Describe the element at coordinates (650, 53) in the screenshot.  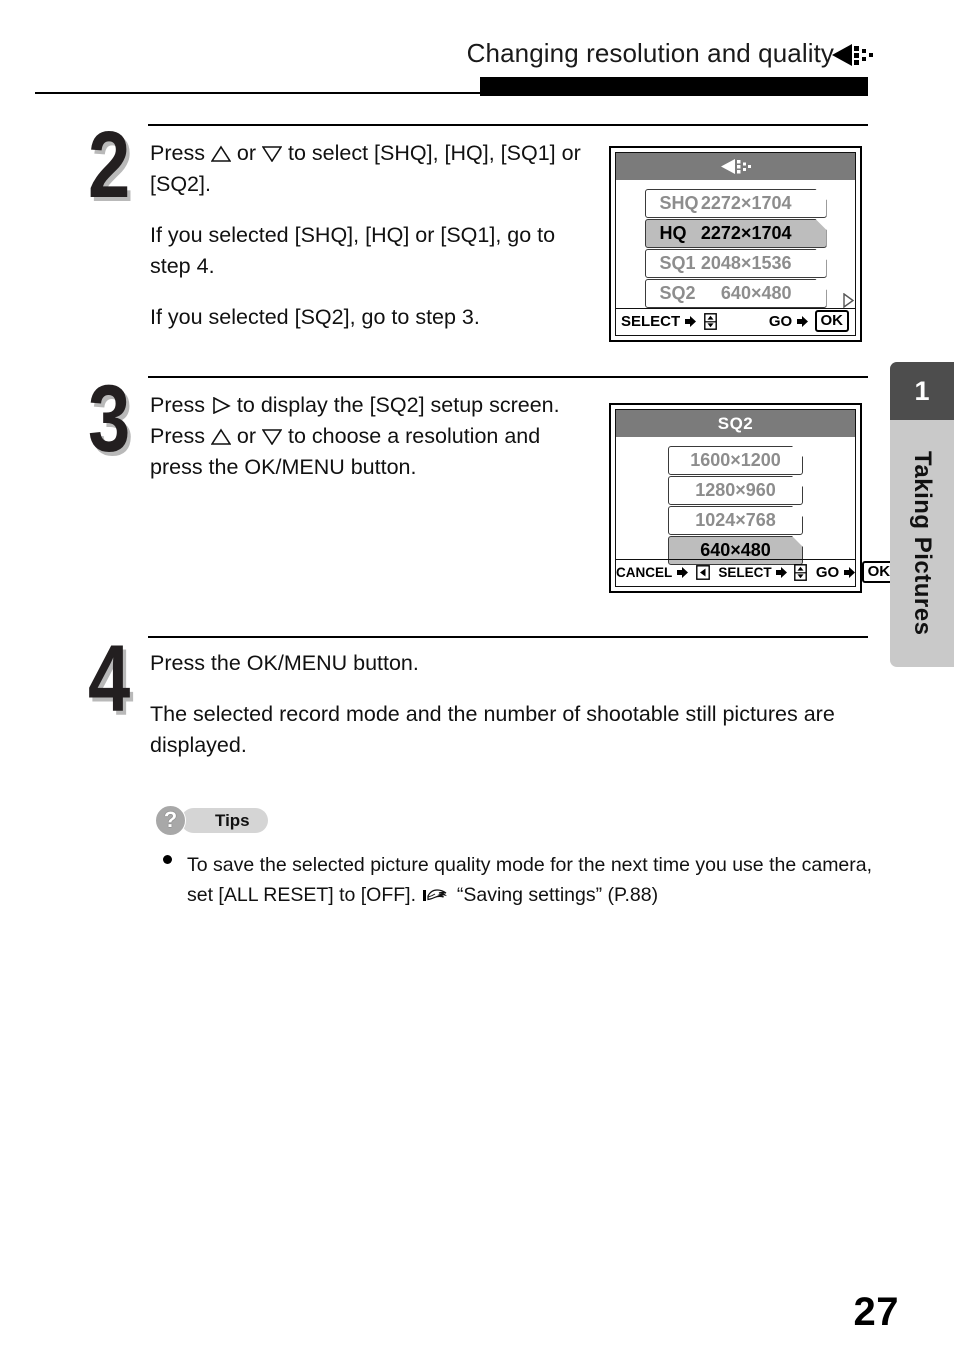
I see `page-title: Changing resolution and quality` at that location.